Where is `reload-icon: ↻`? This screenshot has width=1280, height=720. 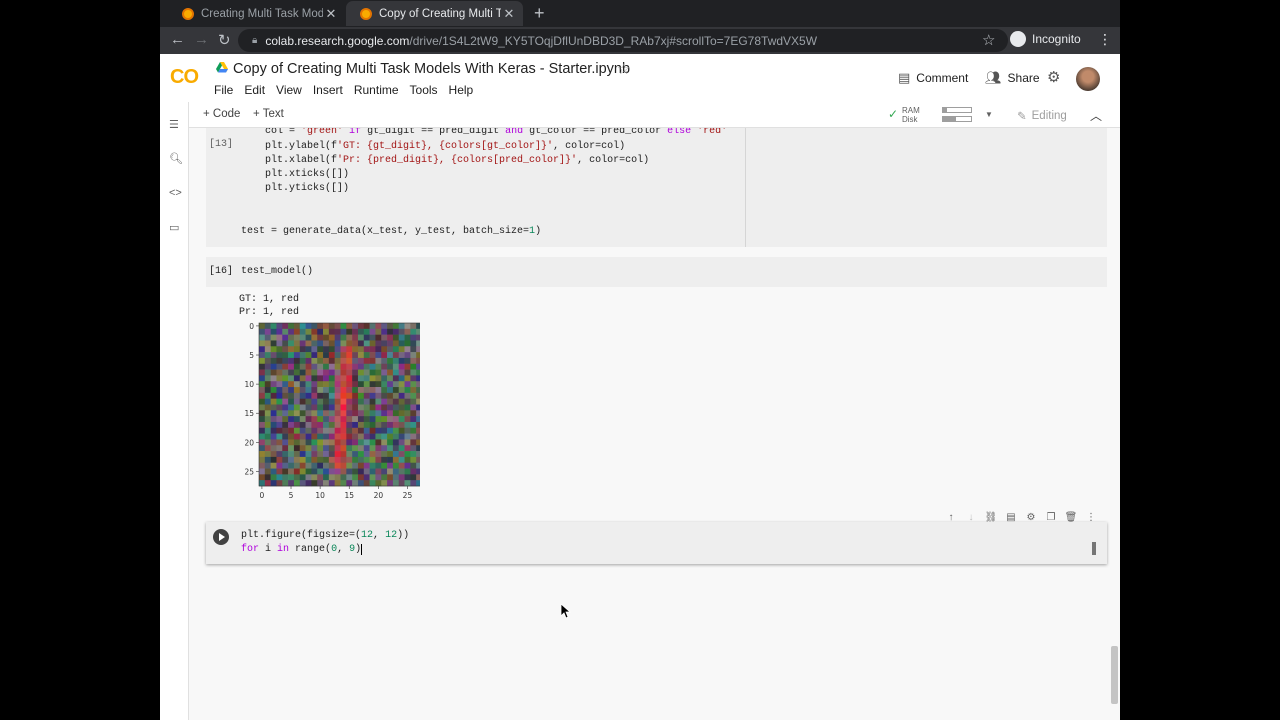 reload-icon: ↻ is located at coordinates (224, 40).